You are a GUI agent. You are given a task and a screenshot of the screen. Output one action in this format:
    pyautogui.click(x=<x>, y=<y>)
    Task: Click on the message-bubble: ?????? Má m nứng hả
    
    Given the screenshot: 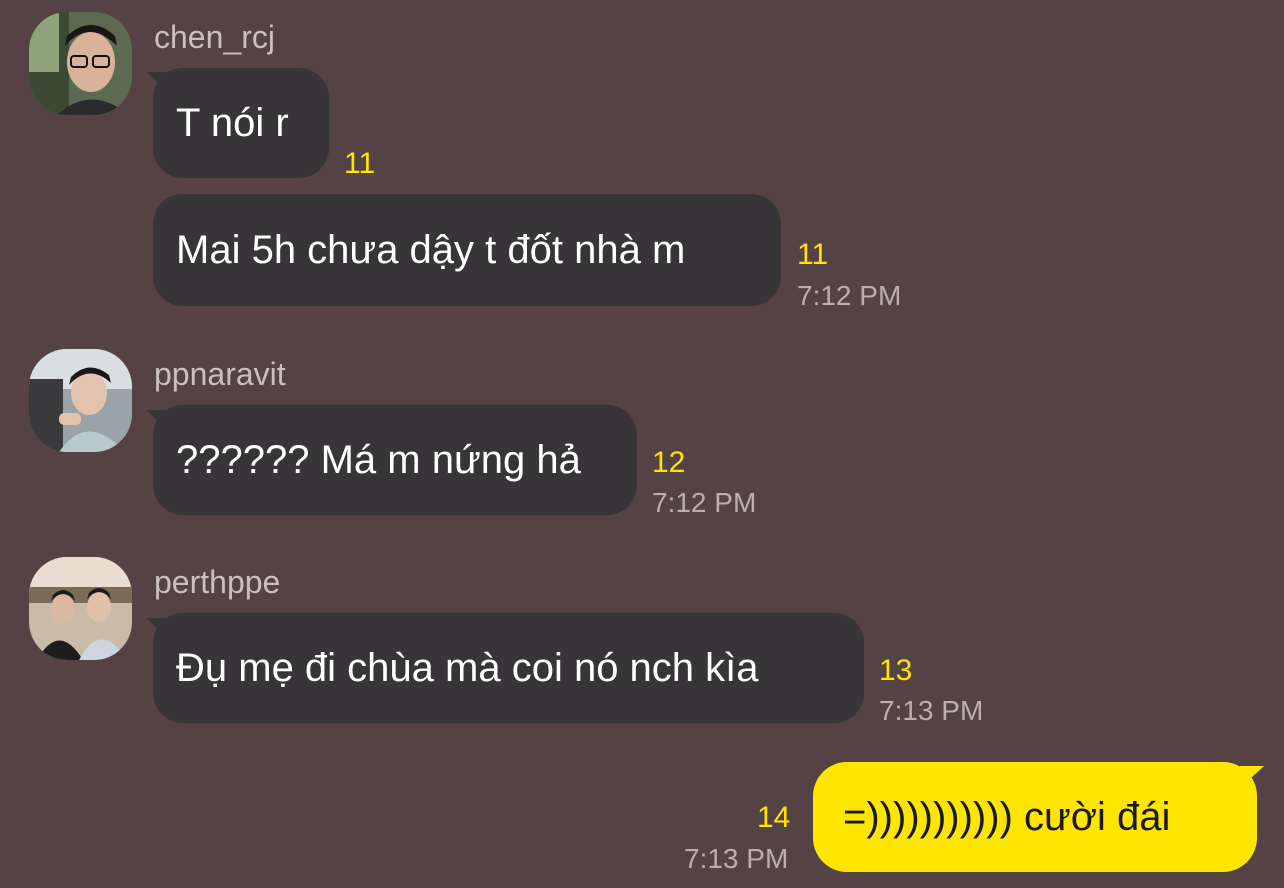 What is the action you would take?
    pyautogui.click(x=395, y=460)
    